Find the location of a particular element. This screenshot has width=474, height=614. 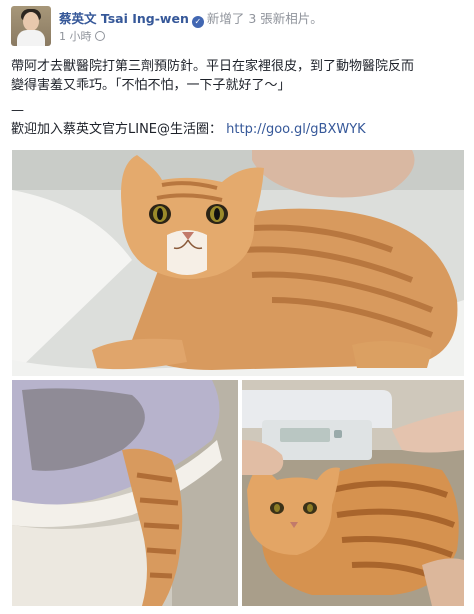

post-action: 新增了 3 張新相片。 is located at coordinates (264, 18).